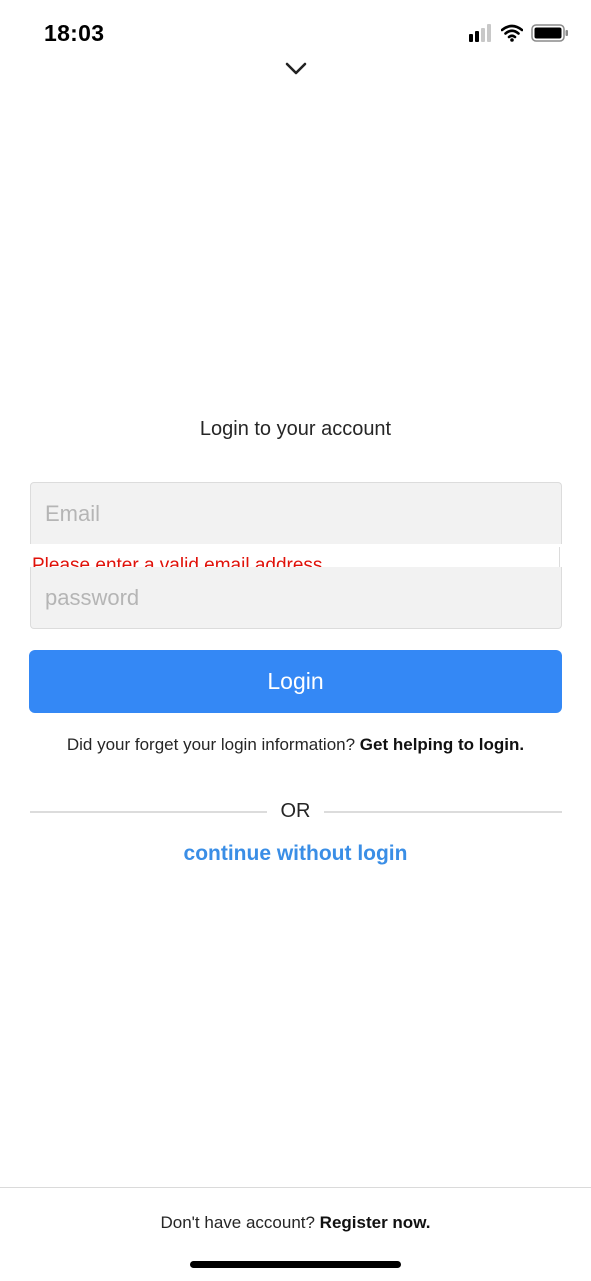  What do you see at coordinates (295, 1264) in the screenshot?
I see `home-indicator` at bounding box center [295, 1264].